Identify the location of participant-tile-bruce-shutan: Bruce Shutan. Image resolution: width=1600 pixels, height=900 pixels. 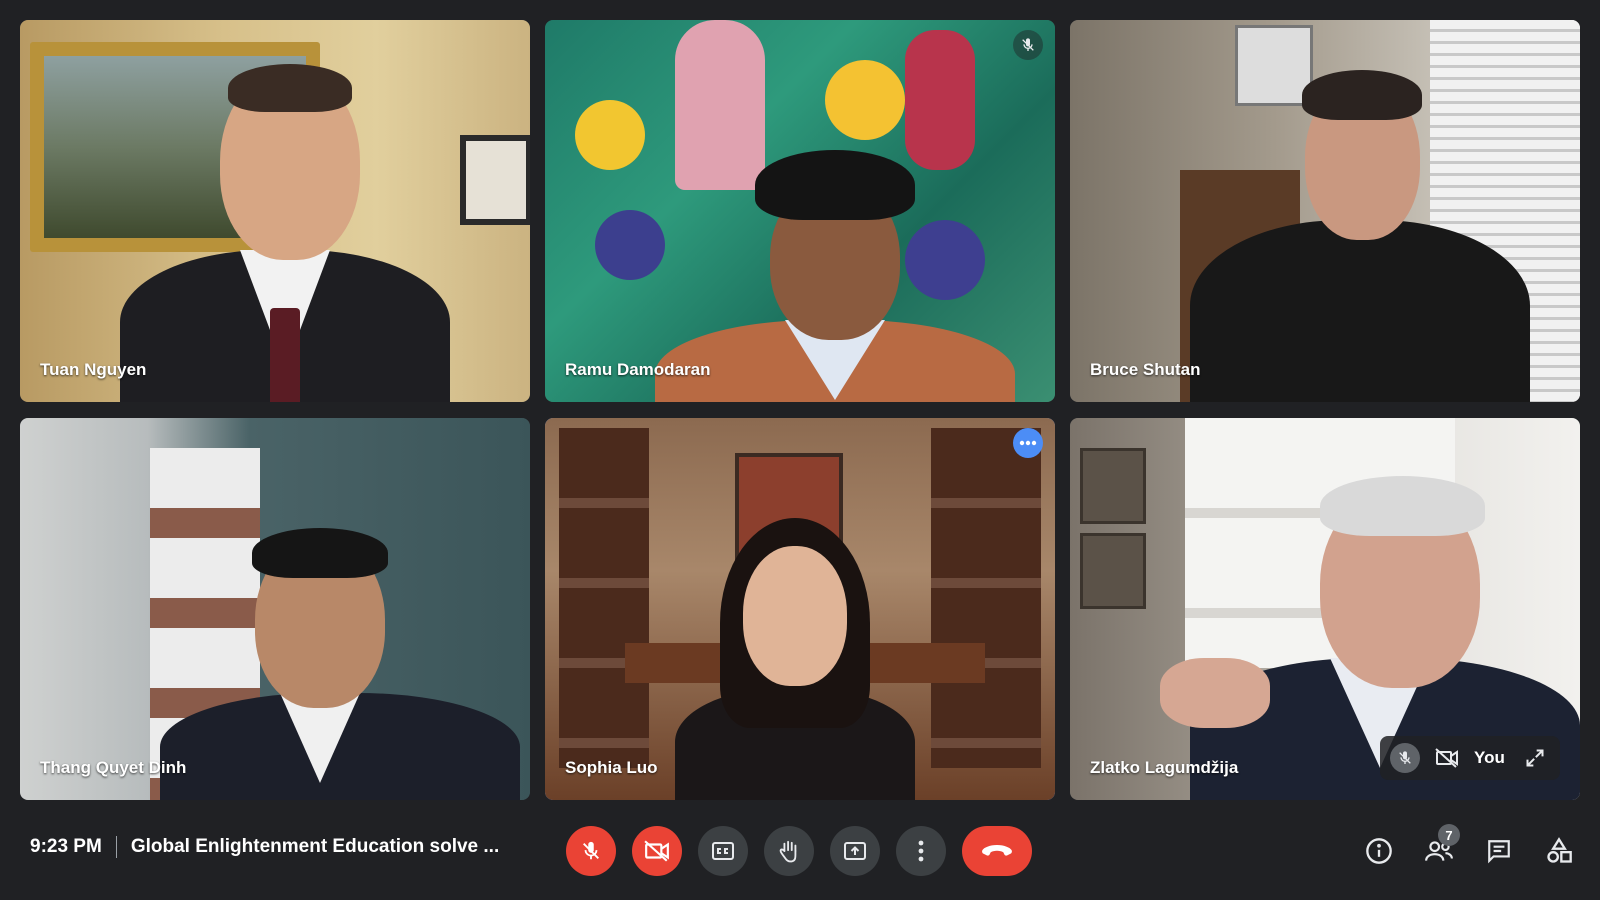
(1325, 211).